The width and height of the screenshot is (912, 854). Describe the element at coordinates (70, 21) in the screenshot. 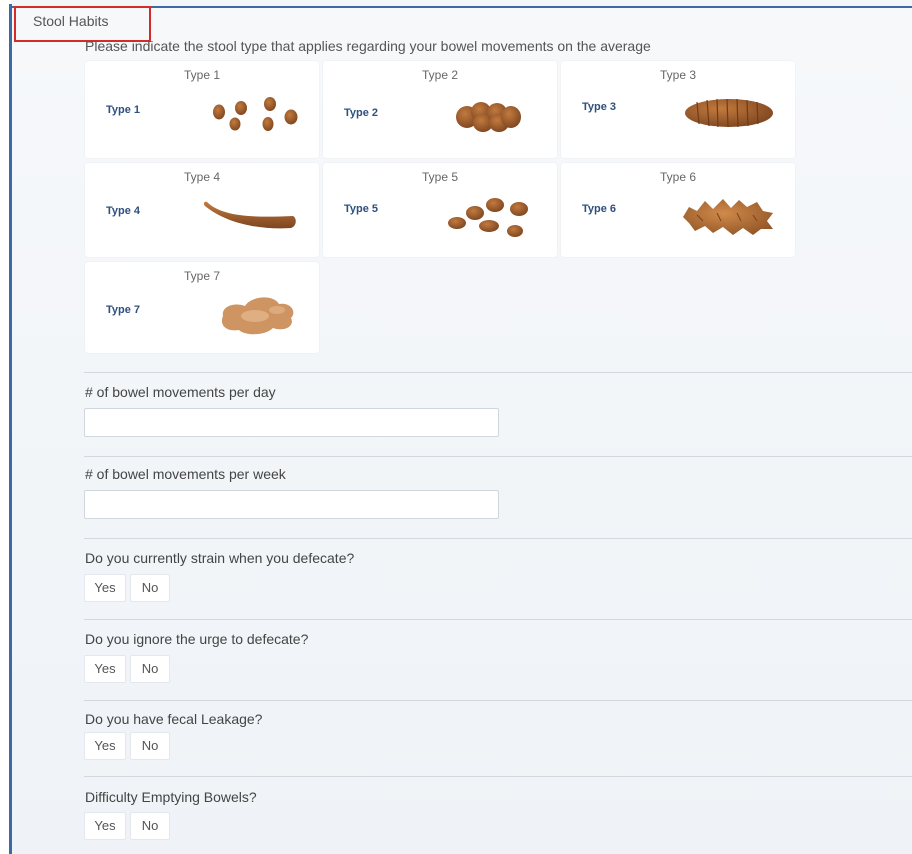

I see `section-title: Stool Habits` at that location.